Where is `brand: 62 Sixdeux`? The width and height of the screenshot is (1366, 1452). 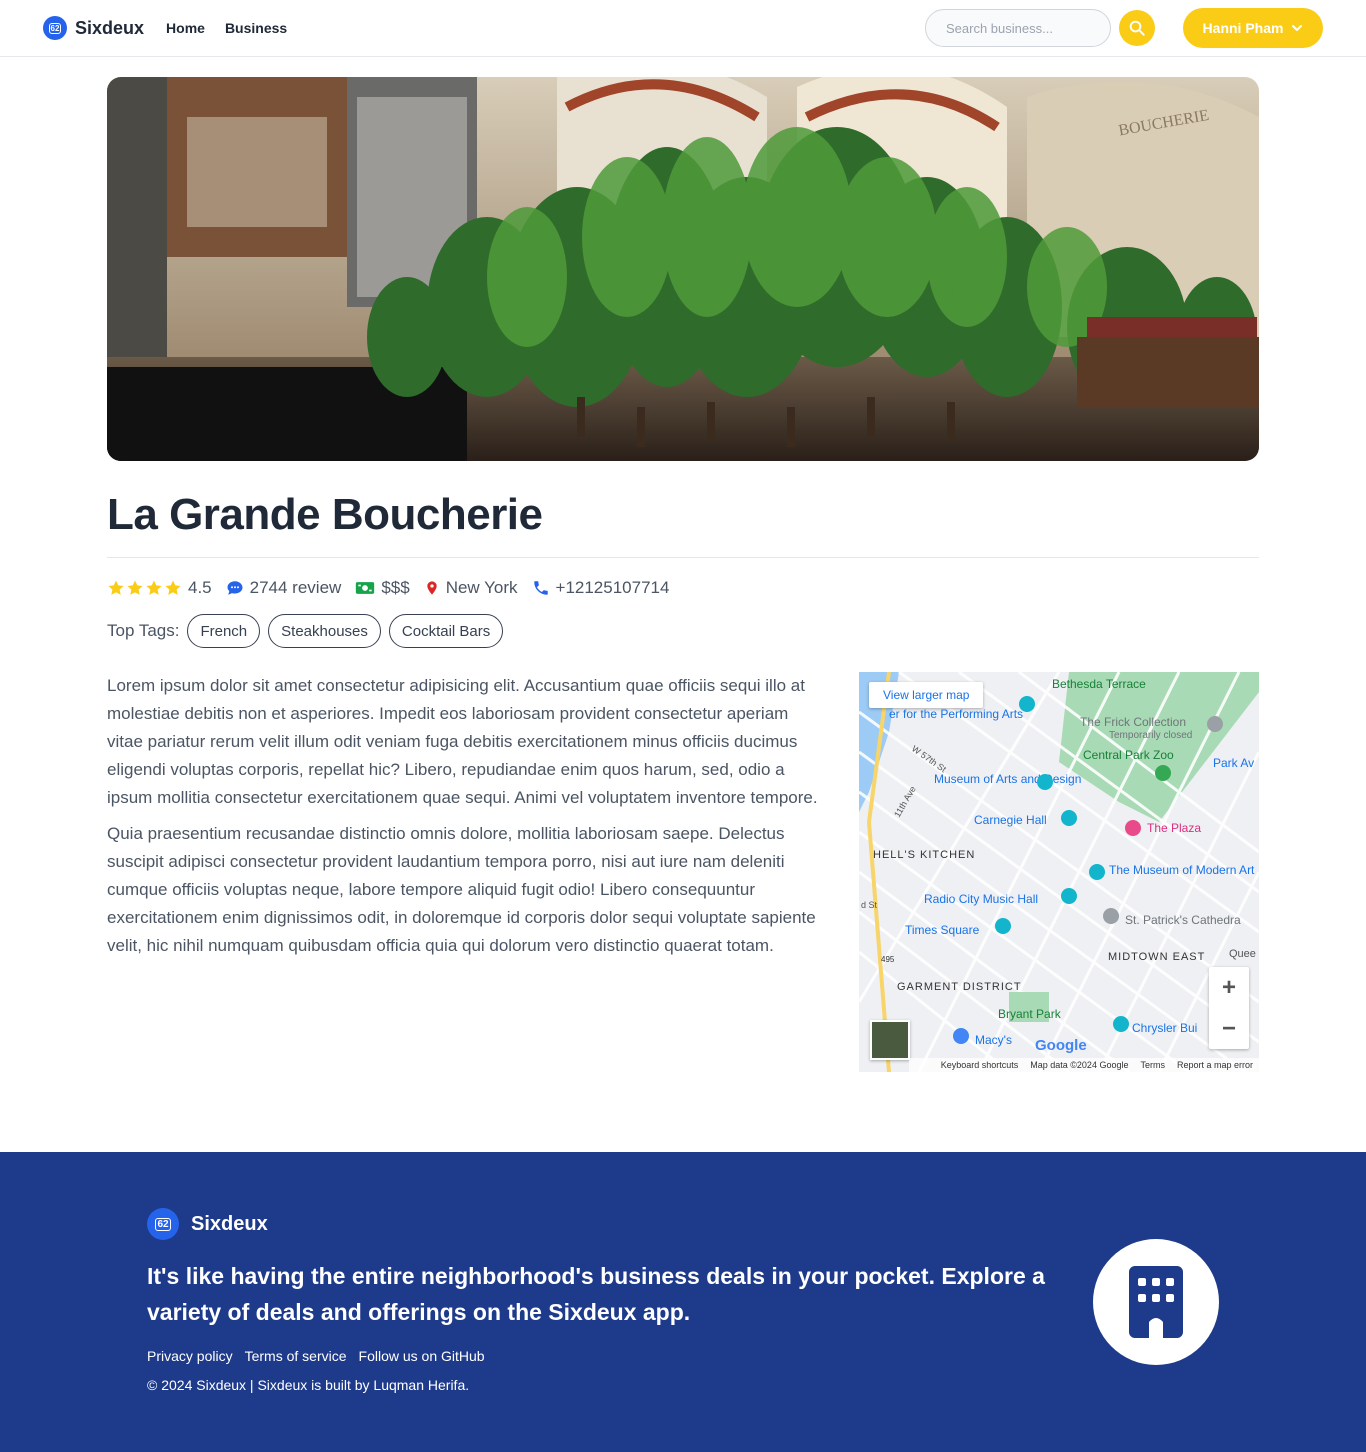
brand: 62 Sixdeux is located at coordinates (93, 28).